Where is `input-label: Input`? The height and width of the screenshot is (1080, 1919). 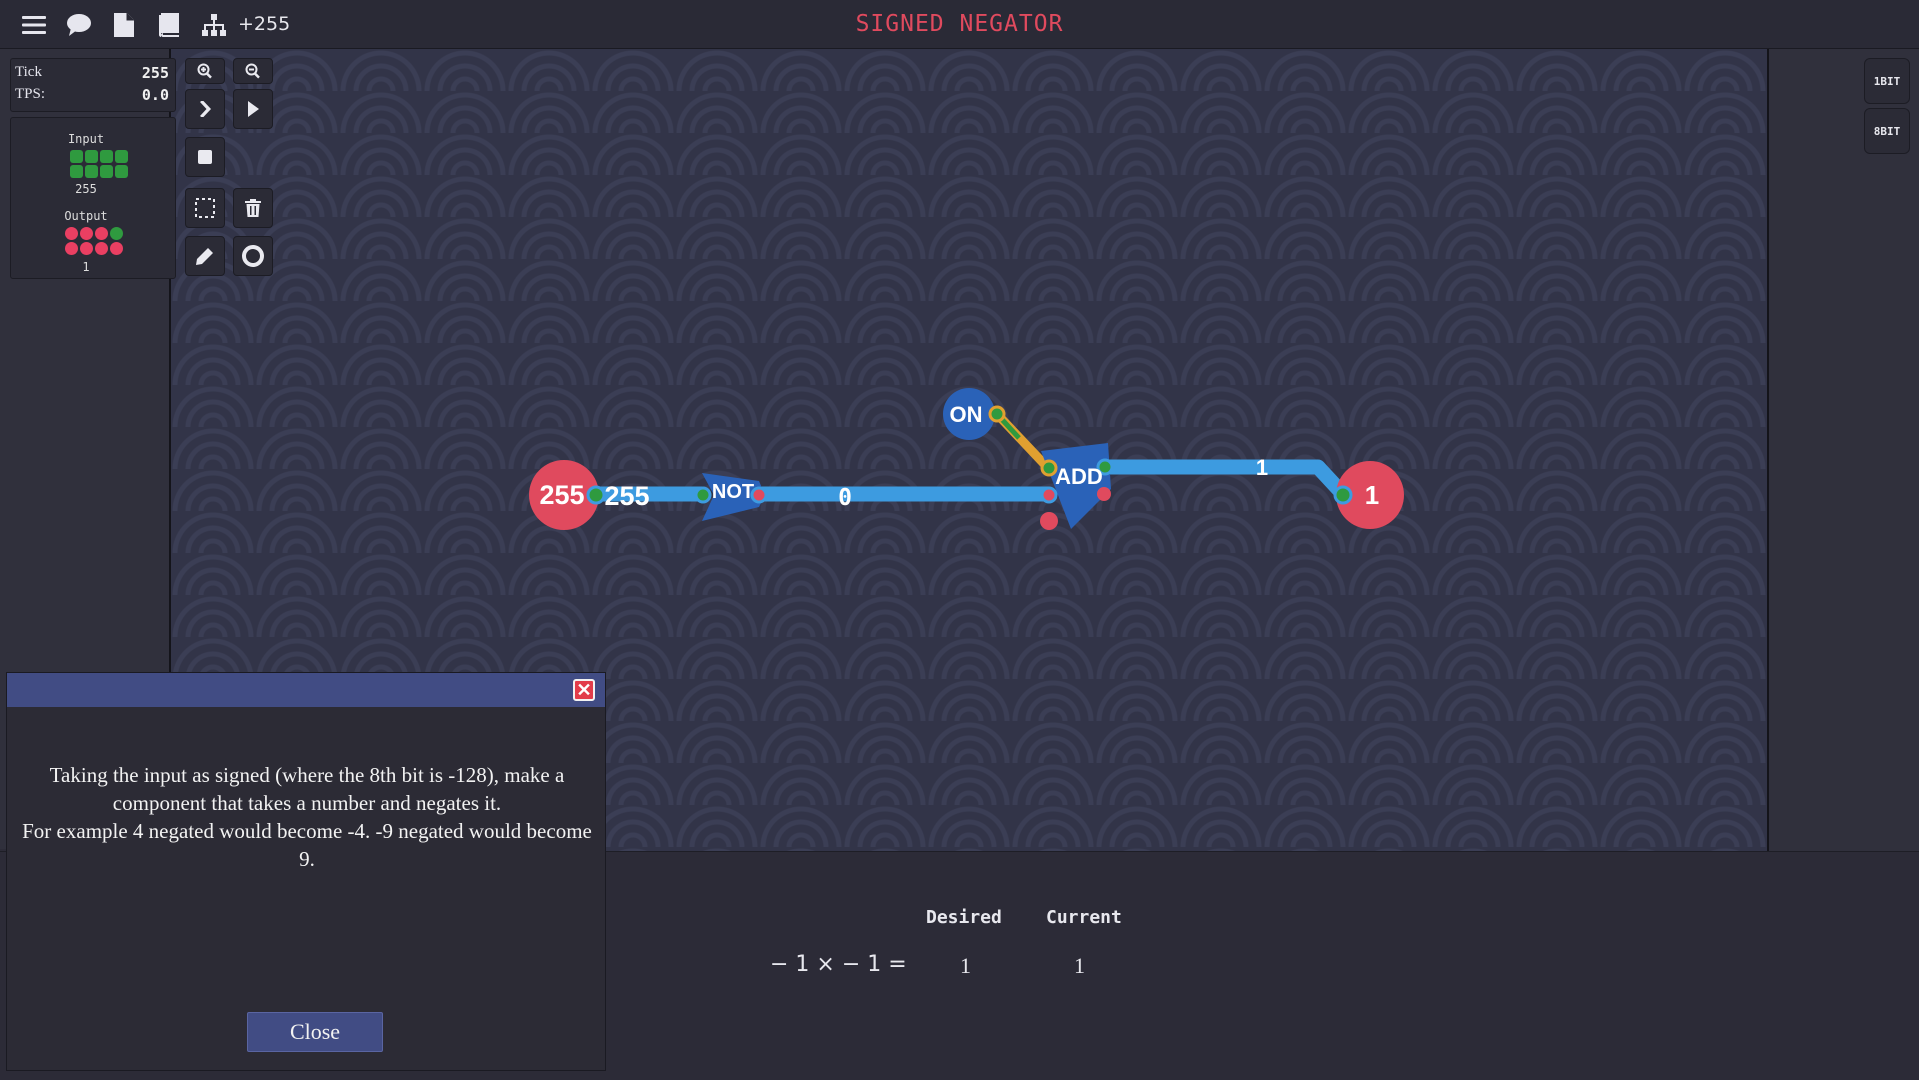 input-label: Input is located at coordinates (86, 139).